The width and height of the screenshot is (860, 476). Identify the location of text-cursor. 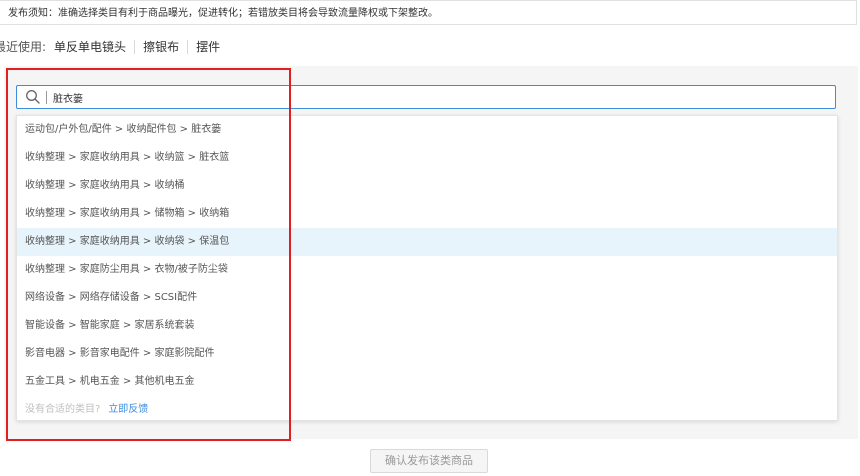
(46, 97).